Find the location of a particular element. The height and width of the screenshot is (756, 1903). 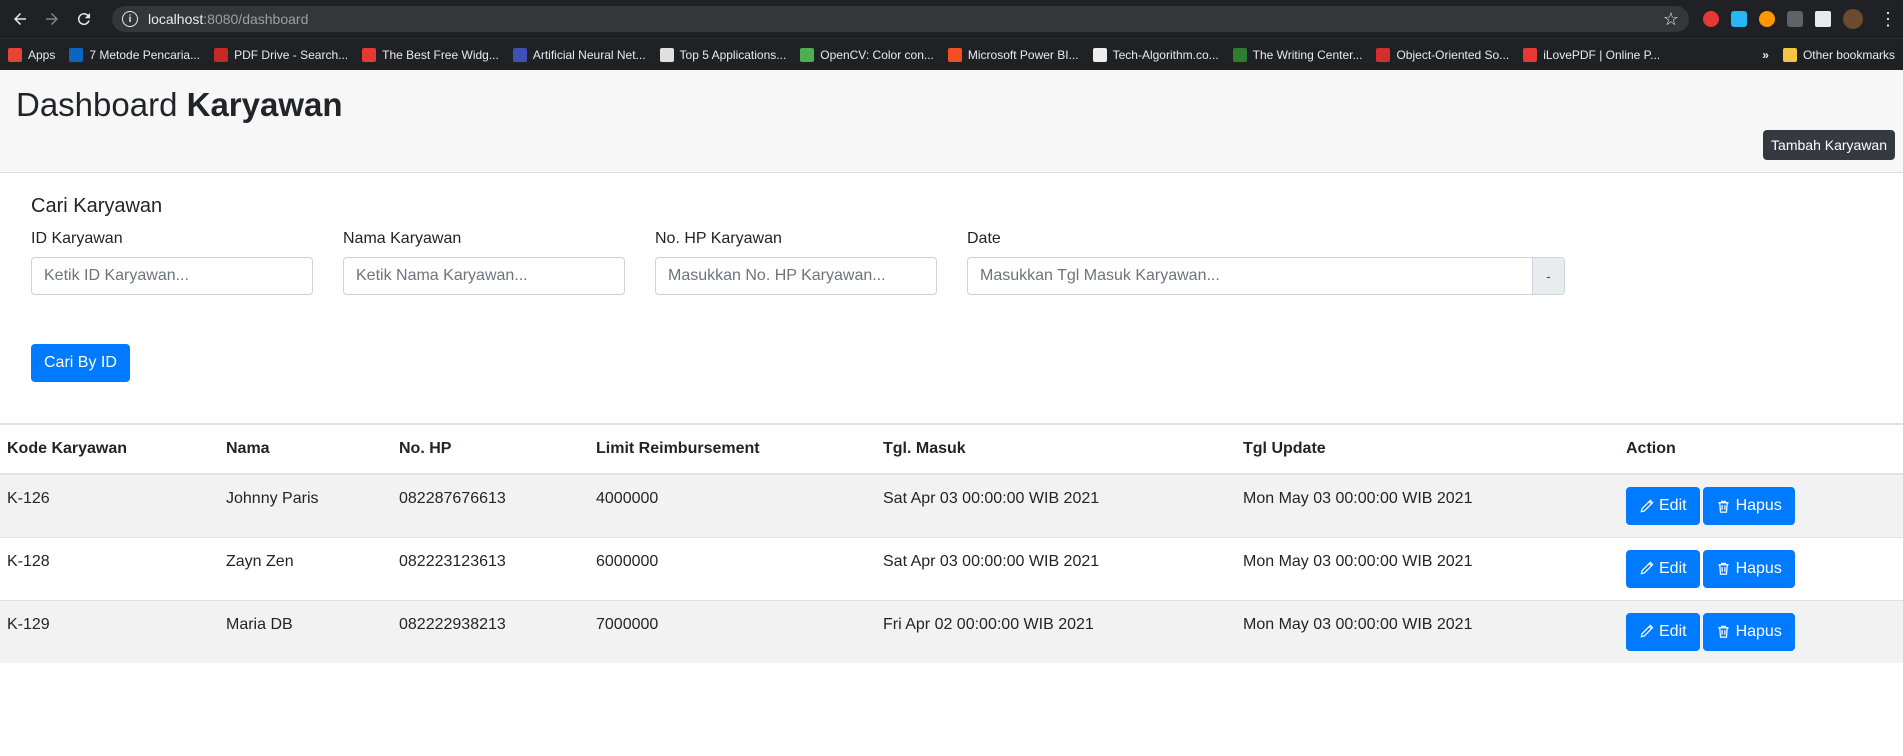

nama-field-group: Nama Karyawan is located at coordinates (484, 262).